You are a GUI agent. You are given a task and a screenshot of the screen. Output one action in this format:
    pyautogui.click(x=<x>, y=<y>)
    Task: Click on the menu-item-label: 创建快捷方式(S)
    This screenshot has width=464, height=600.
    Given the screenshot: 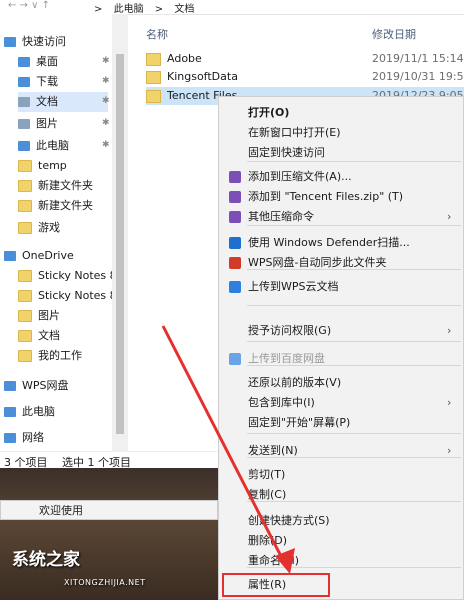 What is the action you would take?
    pyautogui.click(x=289, y=520)
    